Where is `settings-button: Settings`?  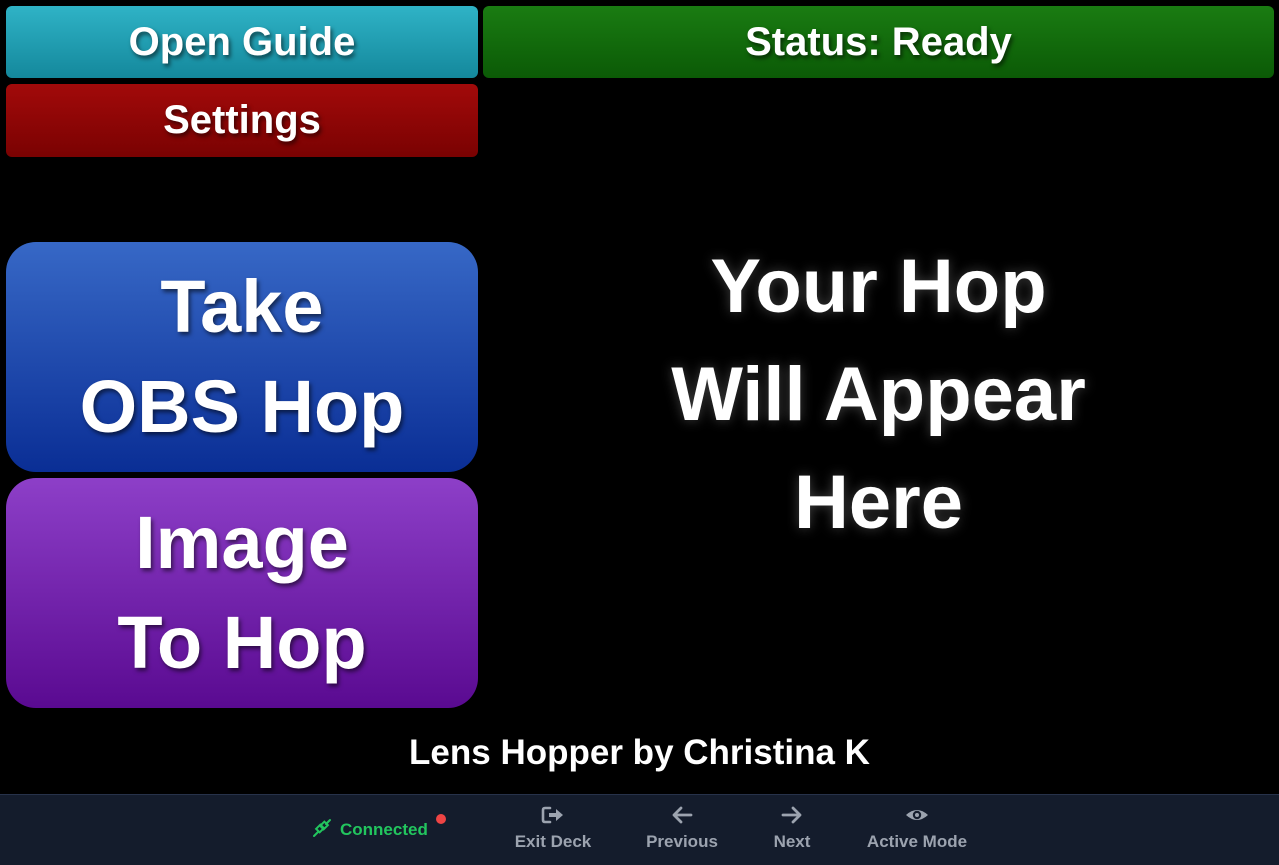 settings-button: Settings is located at coordinates (242, 120).